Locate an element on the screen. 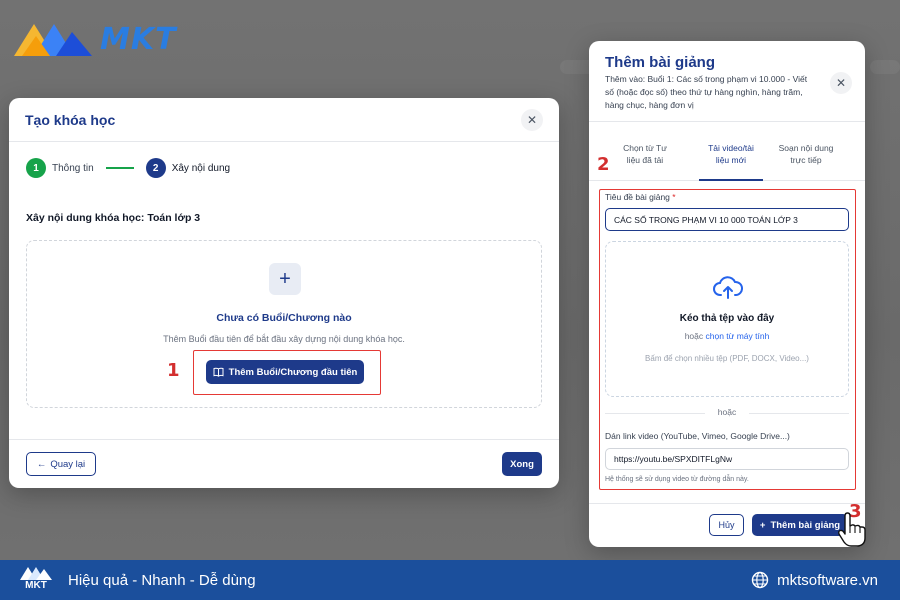 This screenshot has height=600, width=900. footer-logo: MKT is located at coordinates (36, 580).